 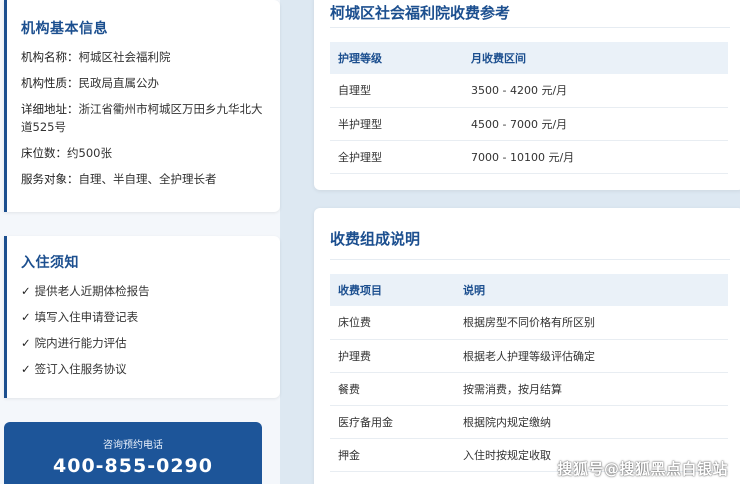 What do you see at coordinates (80, 343) in the screenshot?
I see `note-text: 院内进行能力评估` at bounding box center [80, 343].